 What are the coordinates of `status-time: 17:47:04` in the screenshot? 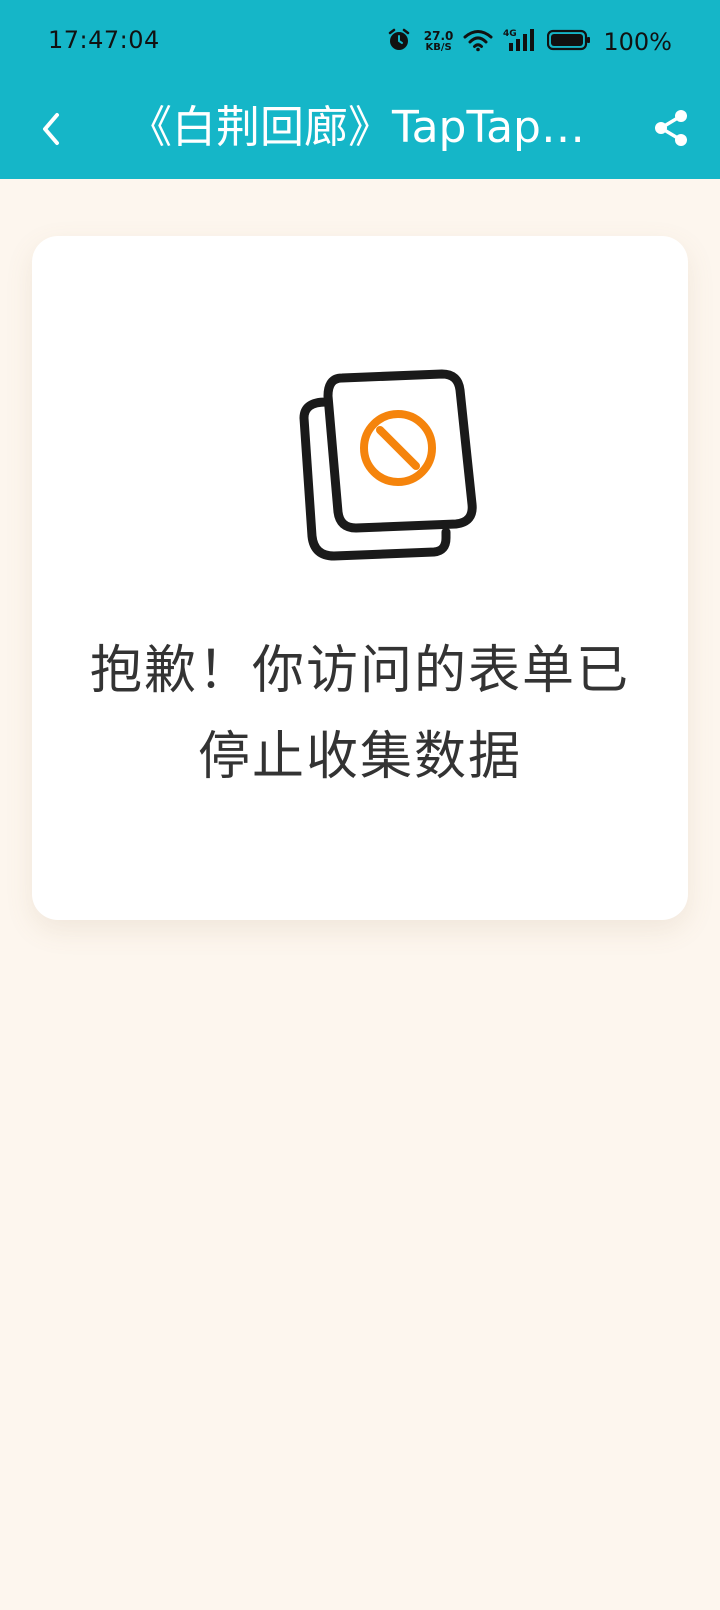 It's located at (104, 40).